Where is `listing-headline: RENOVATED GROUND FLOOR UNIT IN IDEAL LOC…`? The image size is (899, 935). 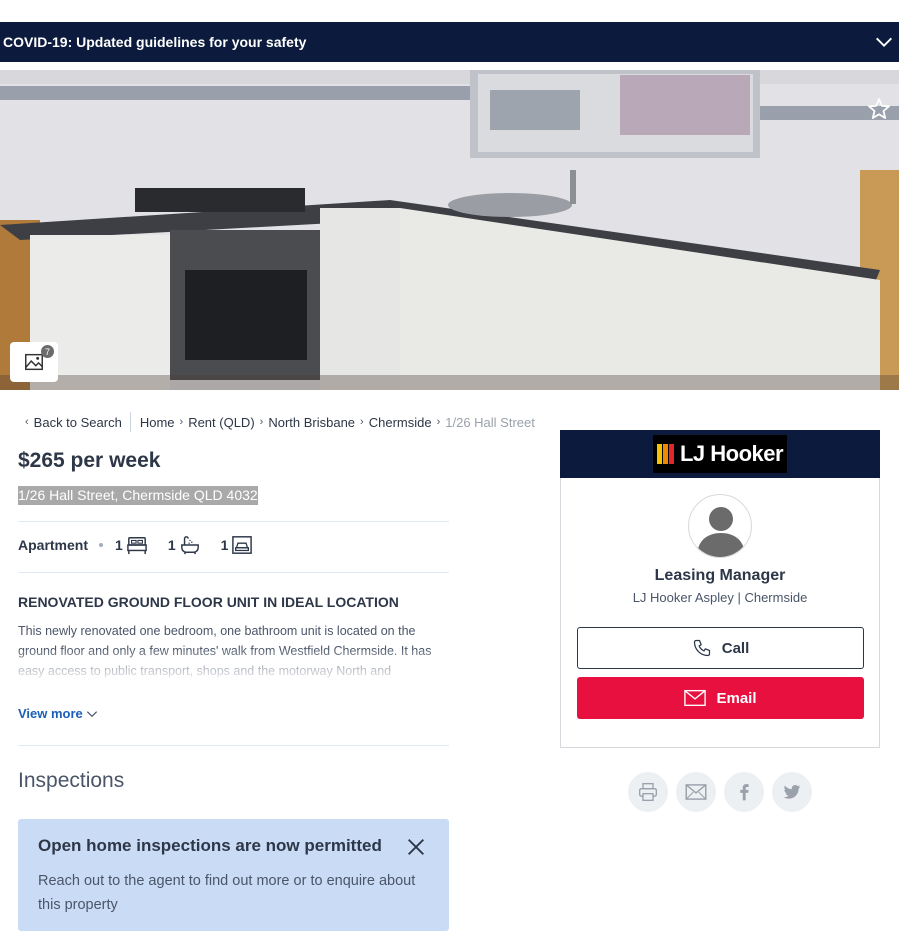
listing-headline: RENOVATED GROUND FLOOR UNIT IN IDEAL LOC… is located at coordinates (208, 602).